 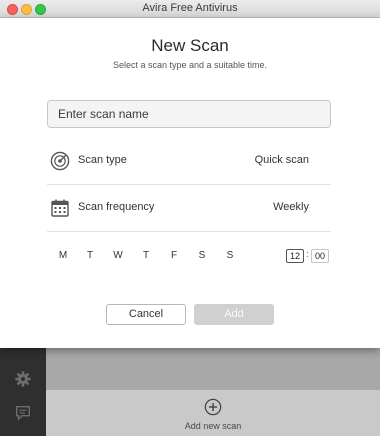 I want to click on scan-frequency-value: Weekly, so click(x=291, y=207).